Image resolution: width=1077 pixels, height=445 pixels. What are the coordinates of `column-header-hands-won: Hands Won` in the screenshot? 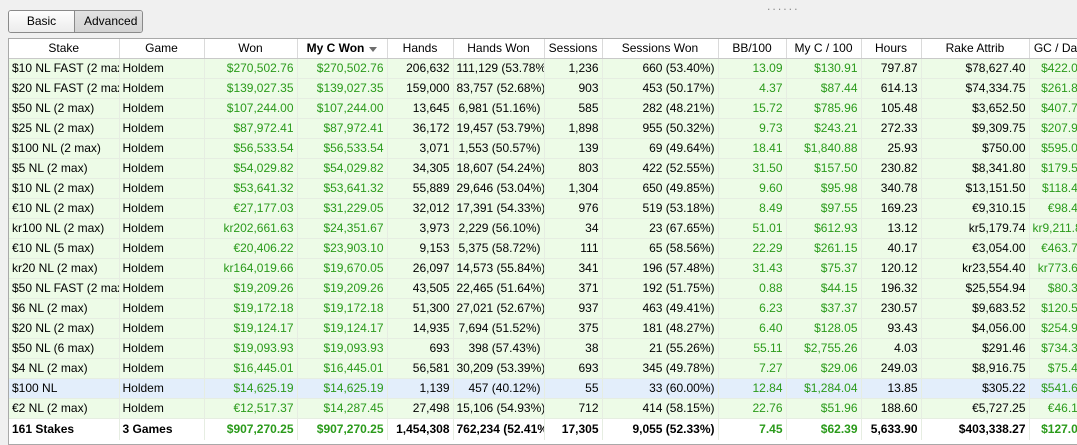 It's located at (499, 49).